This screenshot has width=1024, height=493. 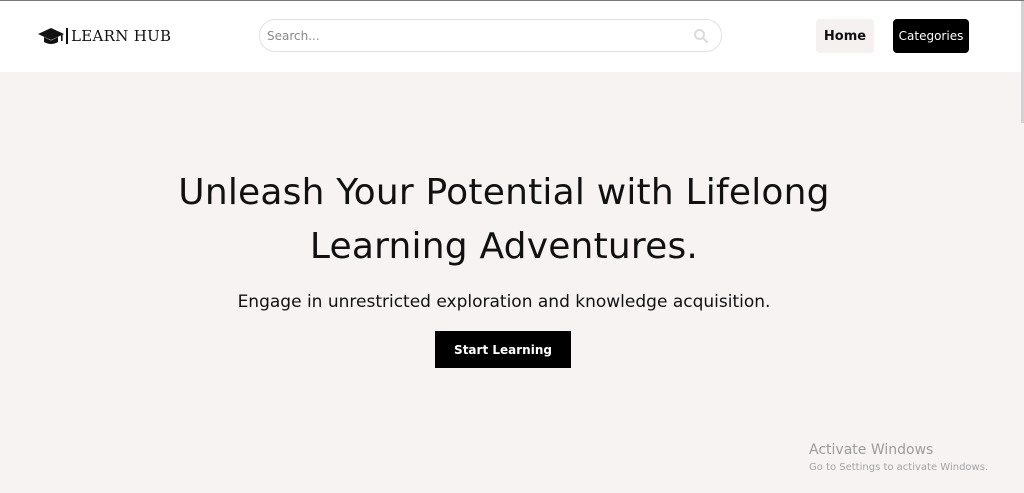 What do you see at coordinates (845, 36) in the screenshot?
I see `home-button: Home` at bounding box center [845, 36].